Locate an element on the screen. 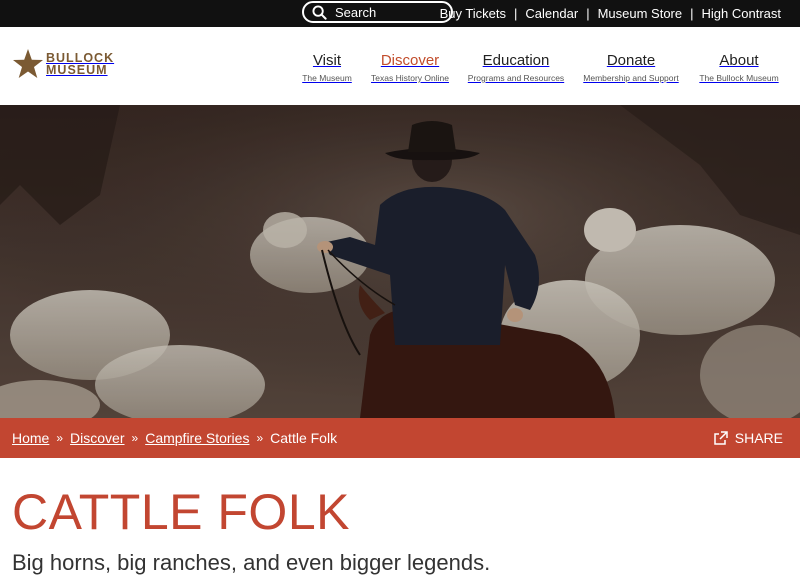 This screenshot has height=575, width=800. search-box is located at coordinates (377, 12).